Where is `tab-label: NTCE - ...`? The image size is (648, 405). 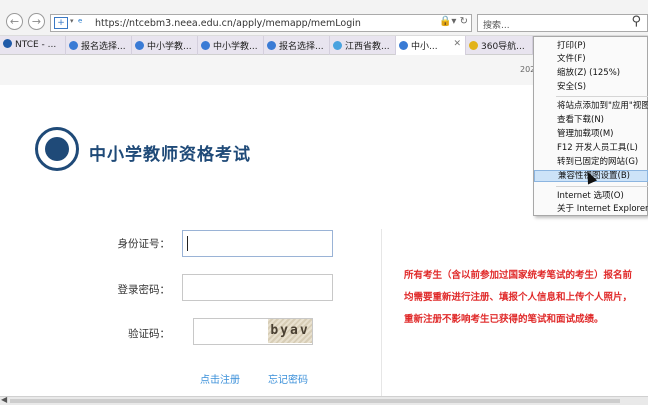
tab-label: NTCE - ... is located at coordinates (36, 45).